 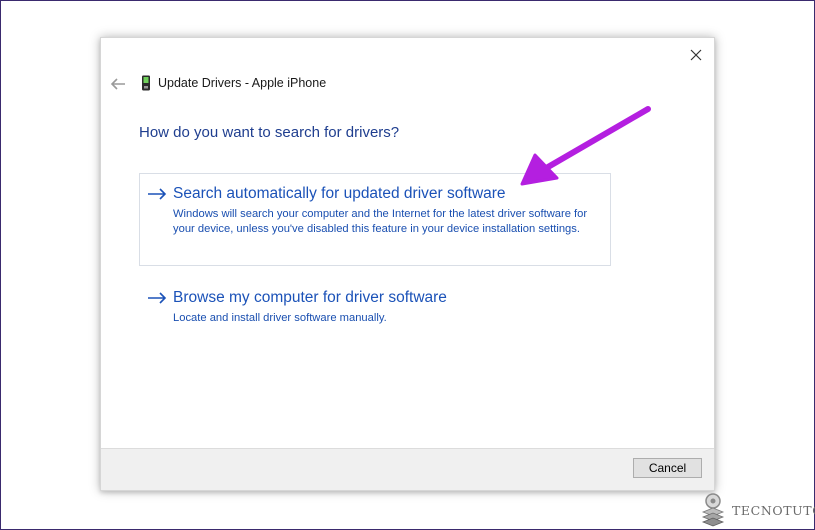 I want to click on annotation-arrow, so click(x=585, y=146).